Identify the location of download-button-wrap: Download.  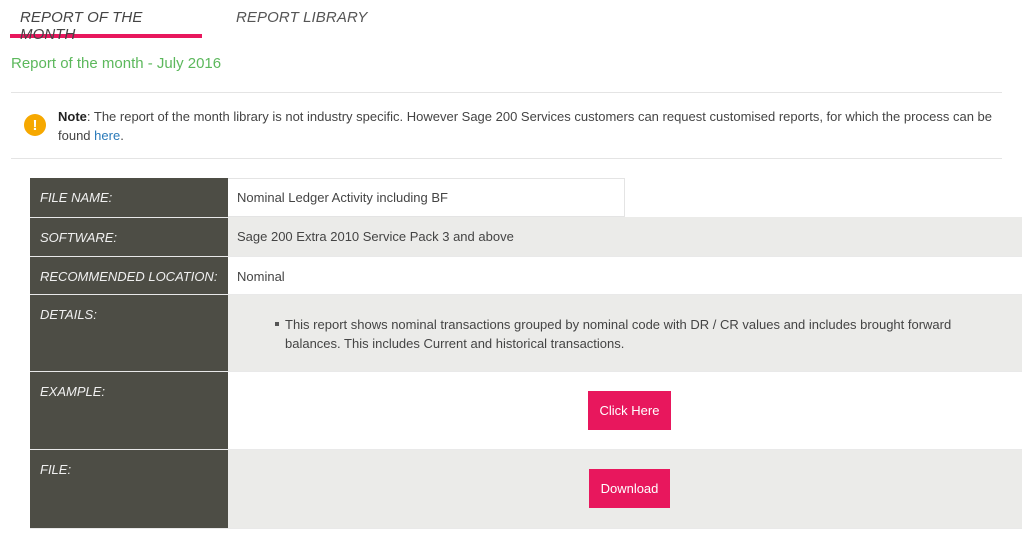
(629, 485).